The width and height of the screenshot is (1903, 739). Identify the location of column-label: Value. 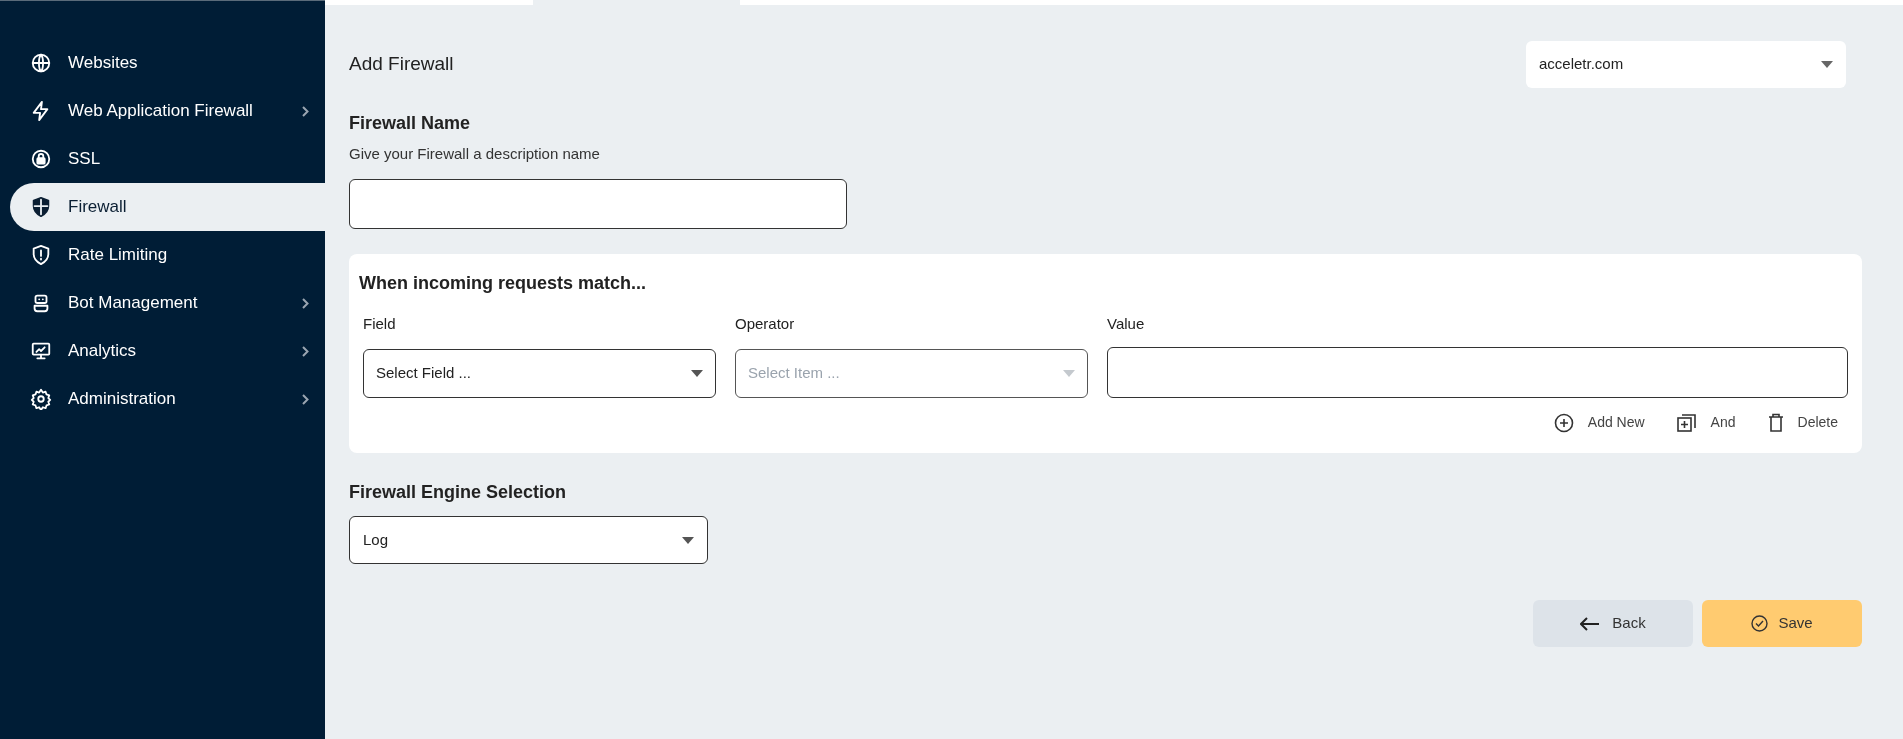
(1126, 323).